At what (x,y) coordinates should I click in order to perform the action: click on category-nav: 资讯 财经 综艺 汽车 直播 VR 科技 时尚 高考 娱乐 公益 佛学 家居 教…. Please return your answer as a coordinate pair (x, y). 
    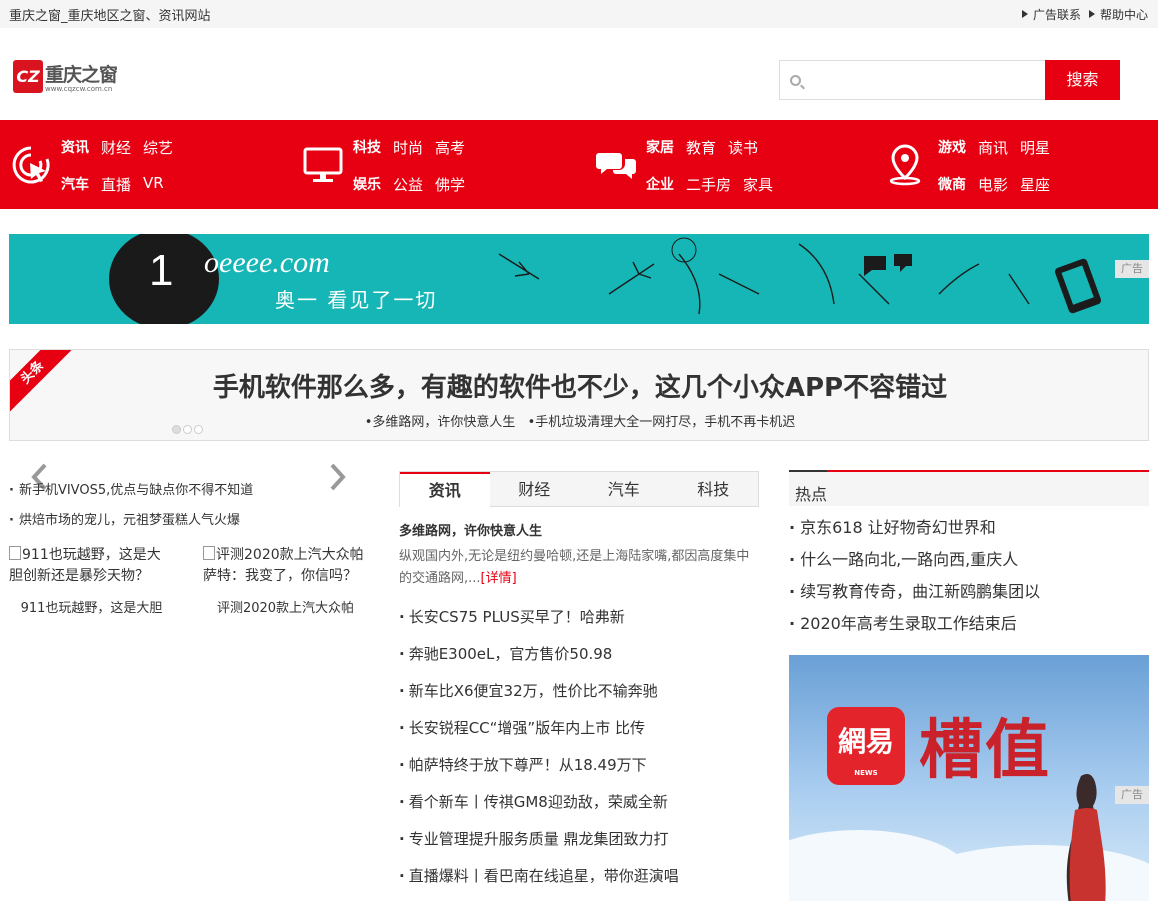
    Looking at the image, I should click on (579, 164).